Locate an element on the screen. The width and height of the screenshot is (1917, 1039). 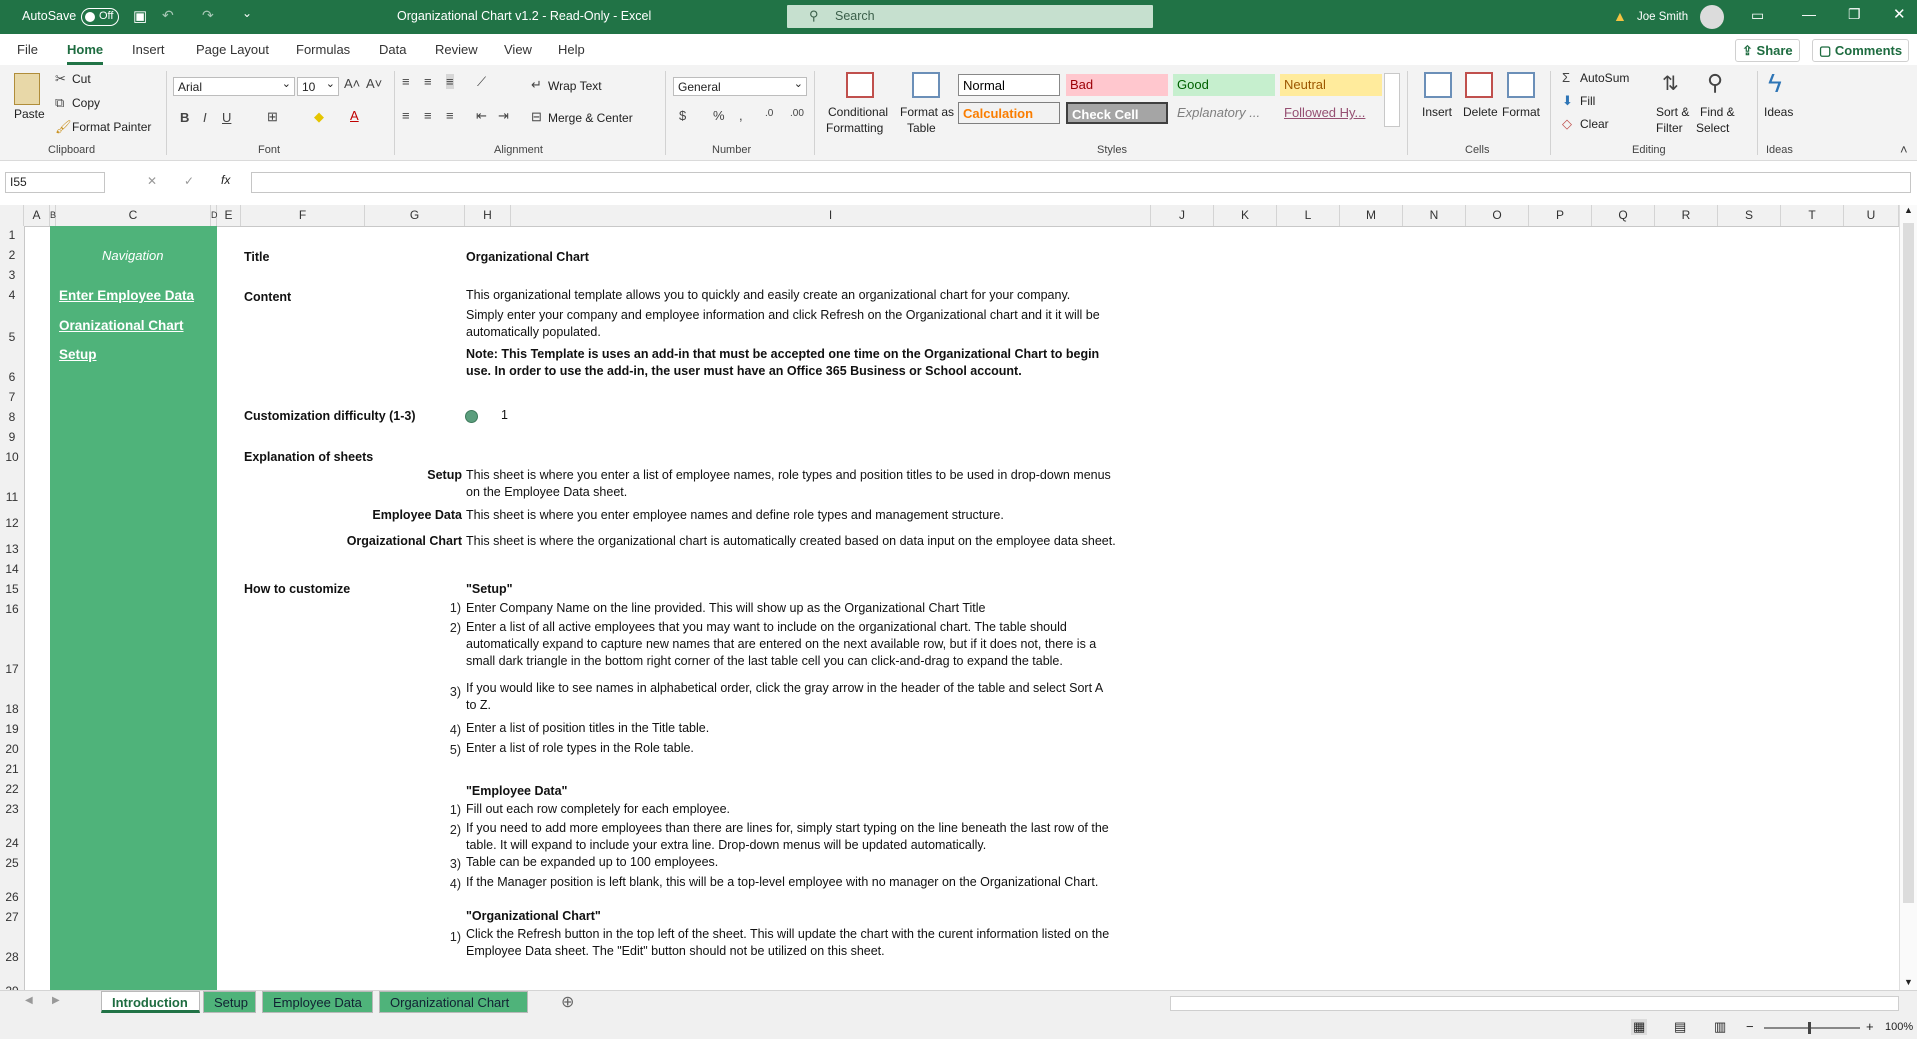
align-center-icon: ≡ is located at coordinates (428, 115).